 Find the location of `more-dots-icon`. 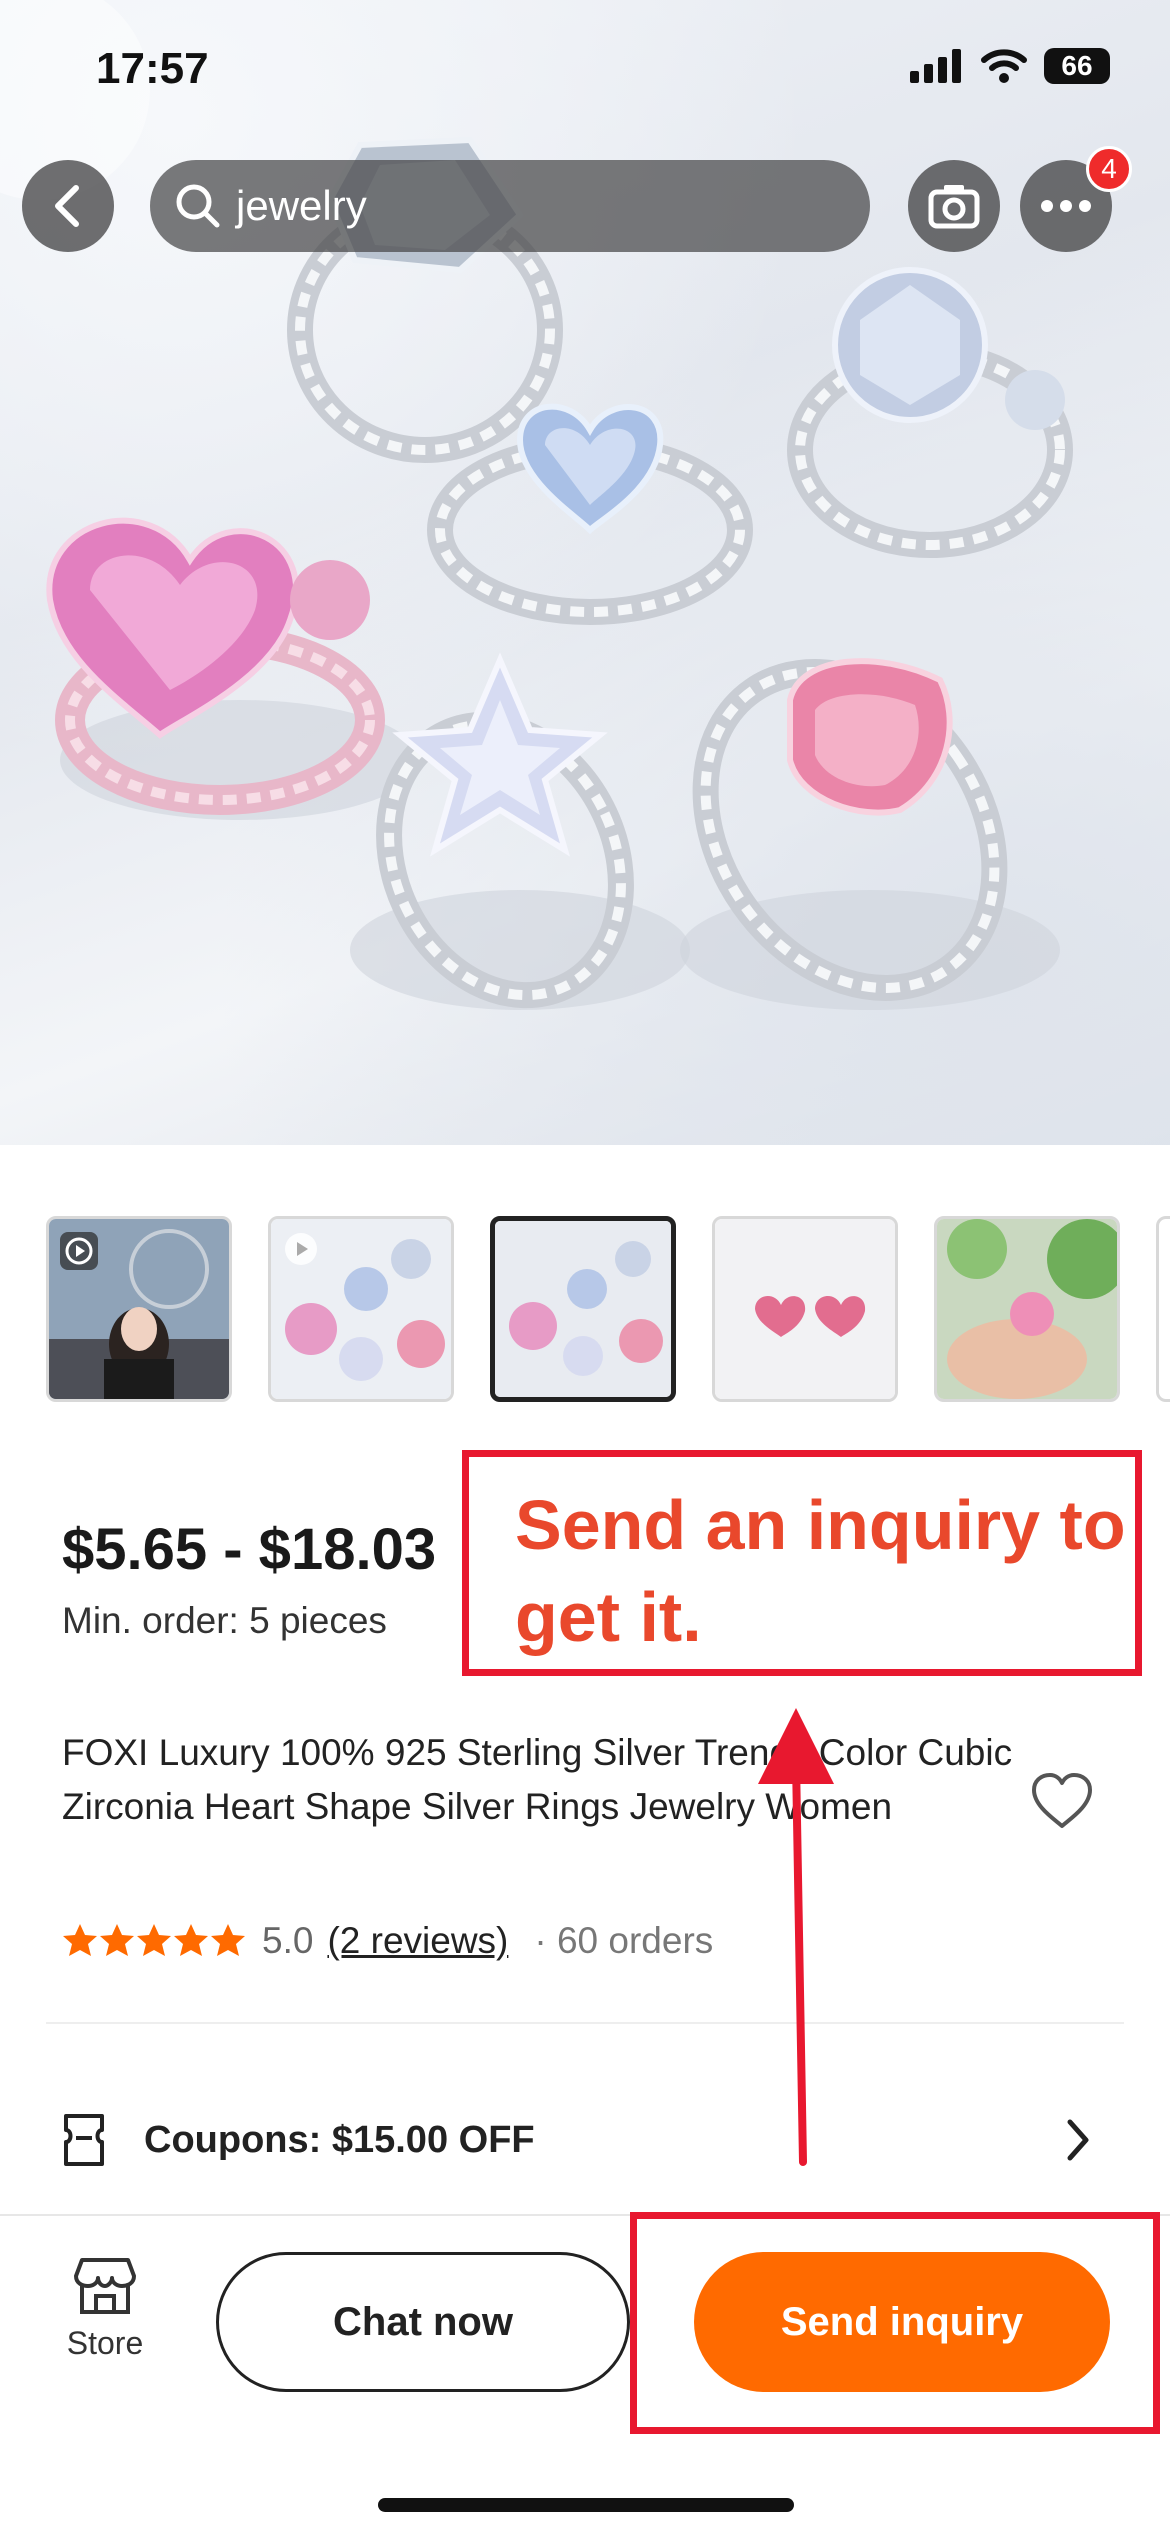

more-dots-icon is located at coordinates (1066, 206).